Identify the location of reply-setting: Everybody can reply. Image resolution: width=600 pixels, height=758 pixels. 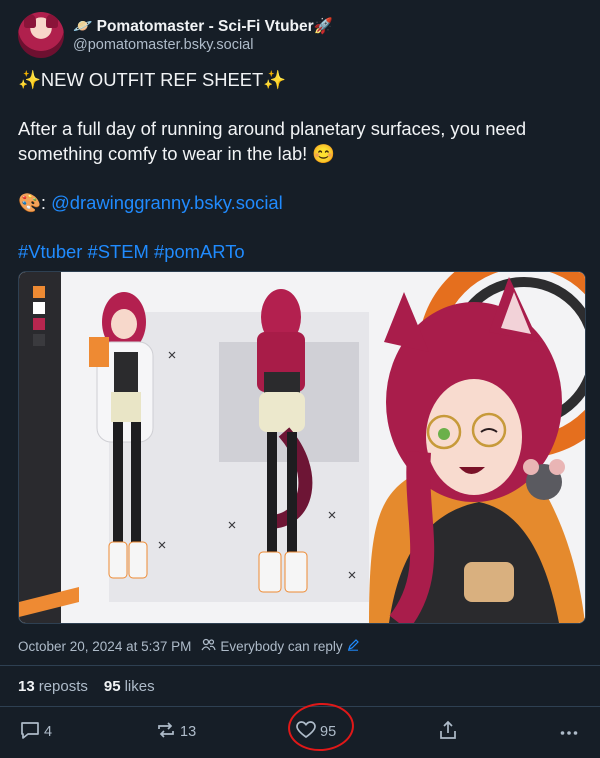
(280, 646).